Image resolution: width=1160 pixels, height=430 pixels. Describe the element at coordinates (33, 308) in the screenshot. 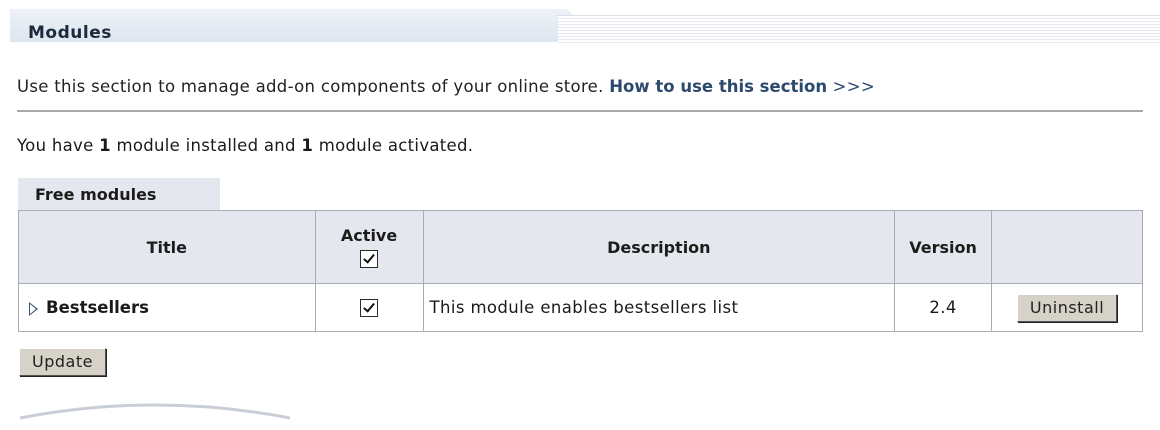

I see `expand-arrow-icon` at that location.